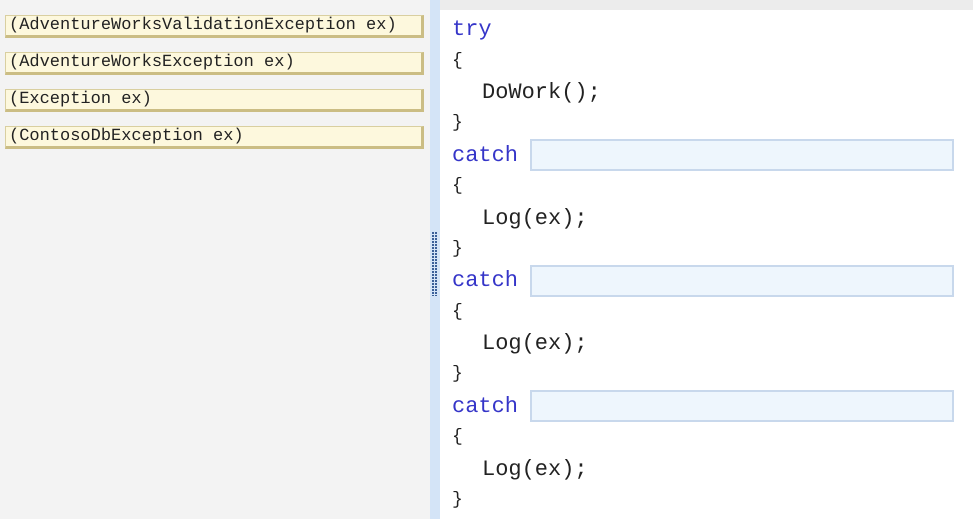 This screenshot has height=519, width=973. What do you see at coordinates (214, 26) in the screenshot?
I see `answer-choice: (AdventureWorksValidationException ex)` at bounding box center [214, 26].